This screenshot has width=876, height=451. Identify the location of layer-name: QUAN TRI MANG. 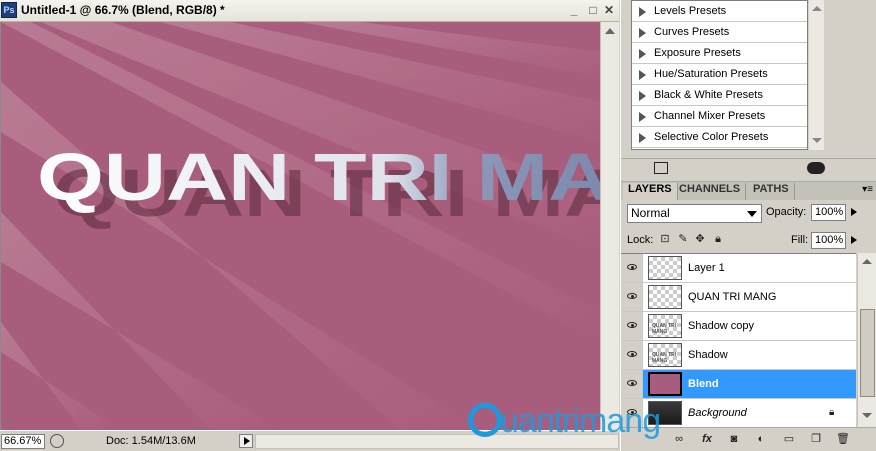
(732, 297).